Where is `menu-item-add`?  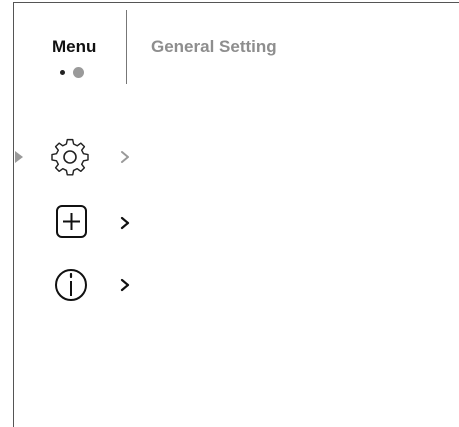
menu-item-add is located at coordinates (100, 223).